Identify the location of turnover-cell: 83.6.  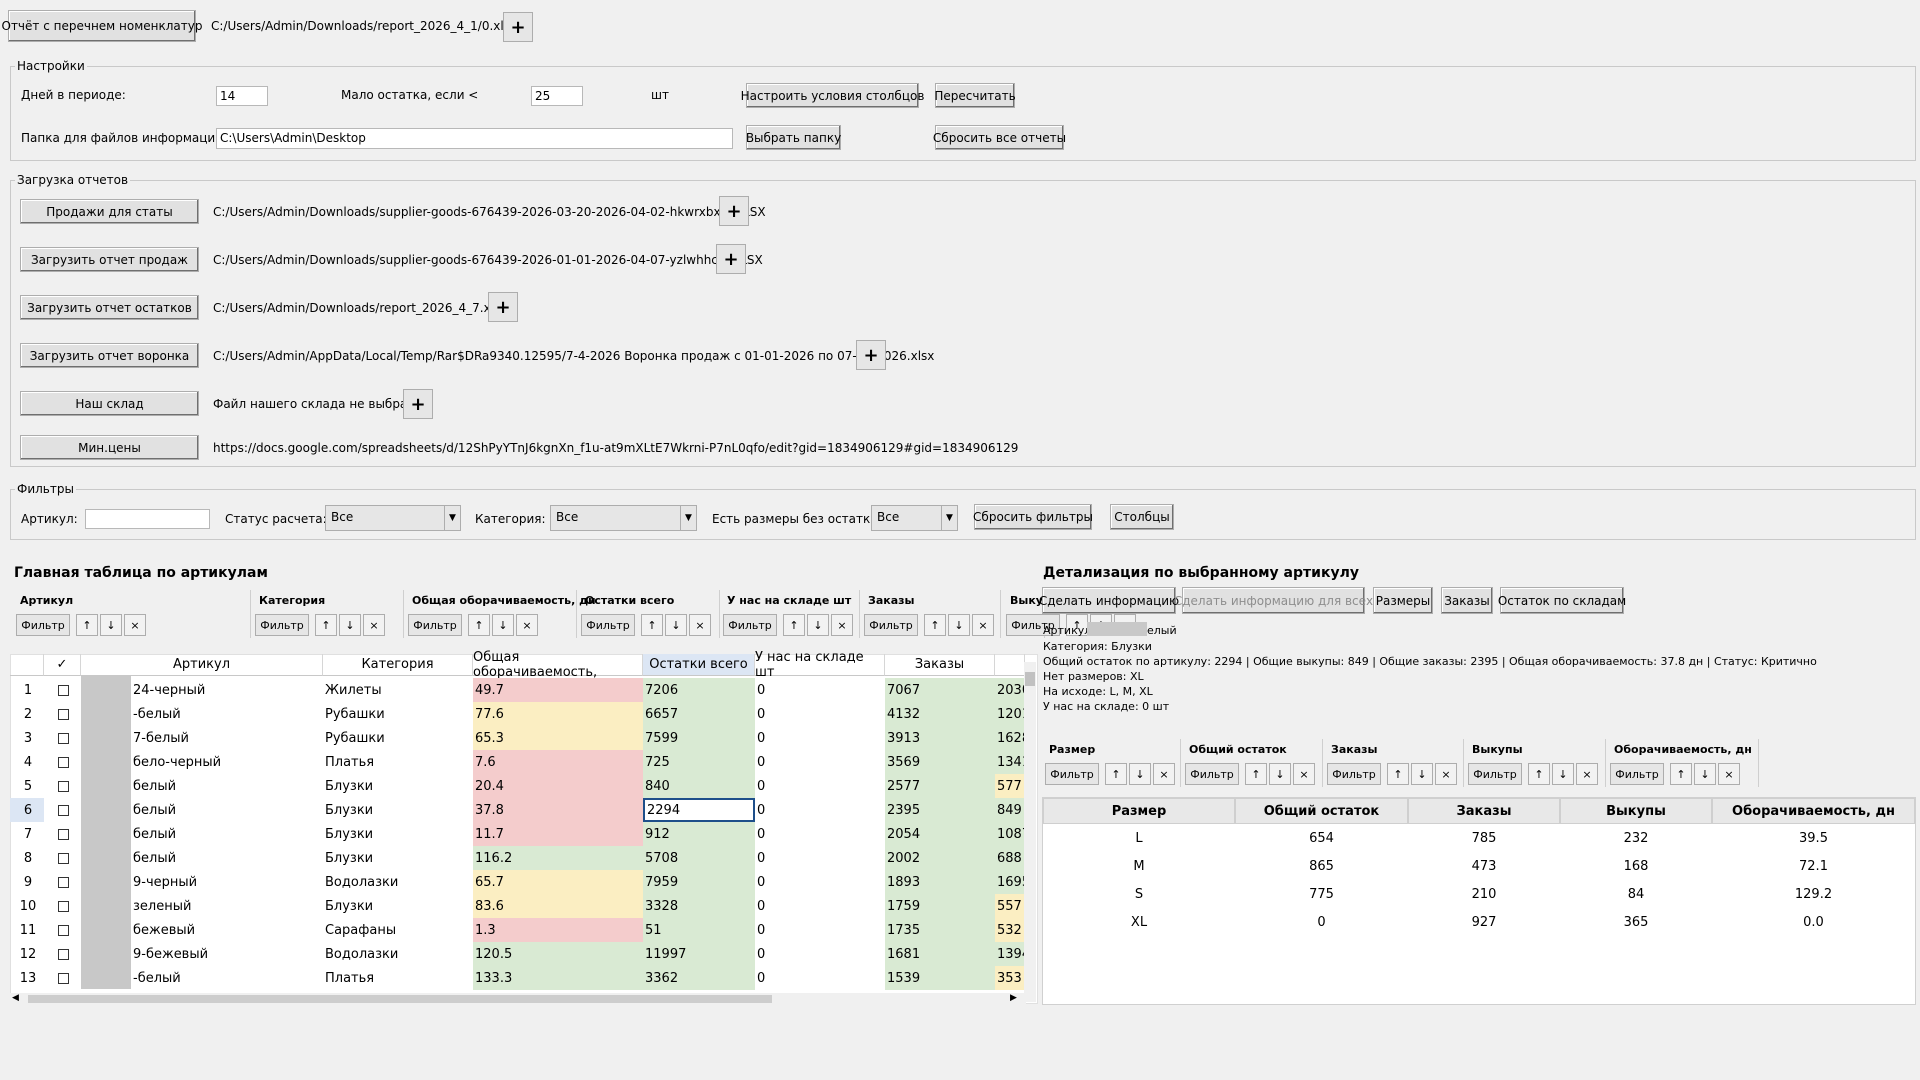
(558, 906).